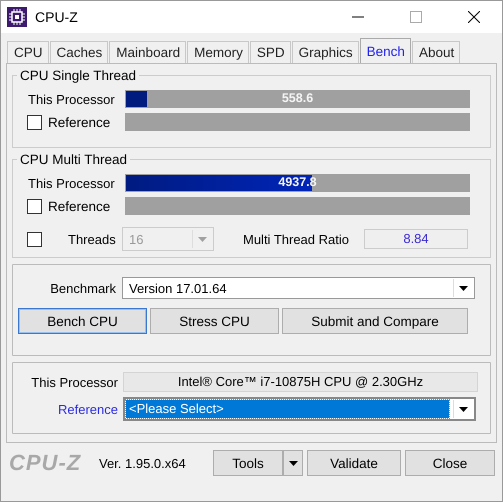 Image resolution: width=503 pixels, height=502 pixels. Describe the element at coordinates (436, 52) in the screenshot. I see `tab: About` at that location.